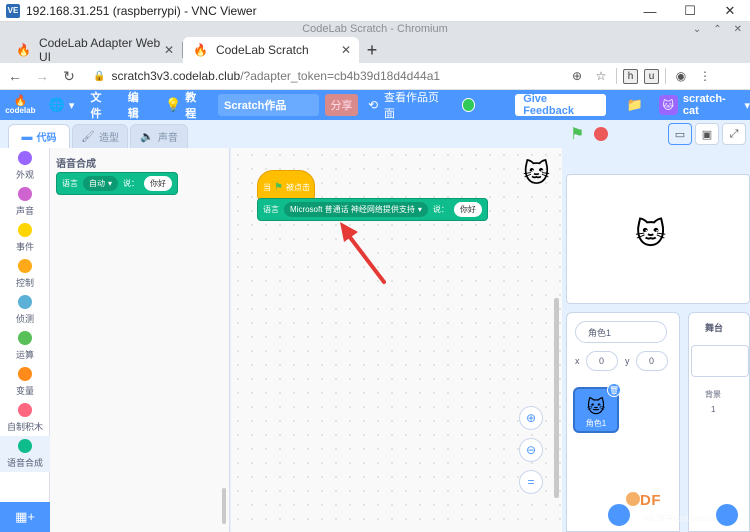 This screenshot has height=532, width=750. What do you see at coordinates (341, 105) in the screenshot?
I see `share-button: 分享` at bounding box center [341, 105].